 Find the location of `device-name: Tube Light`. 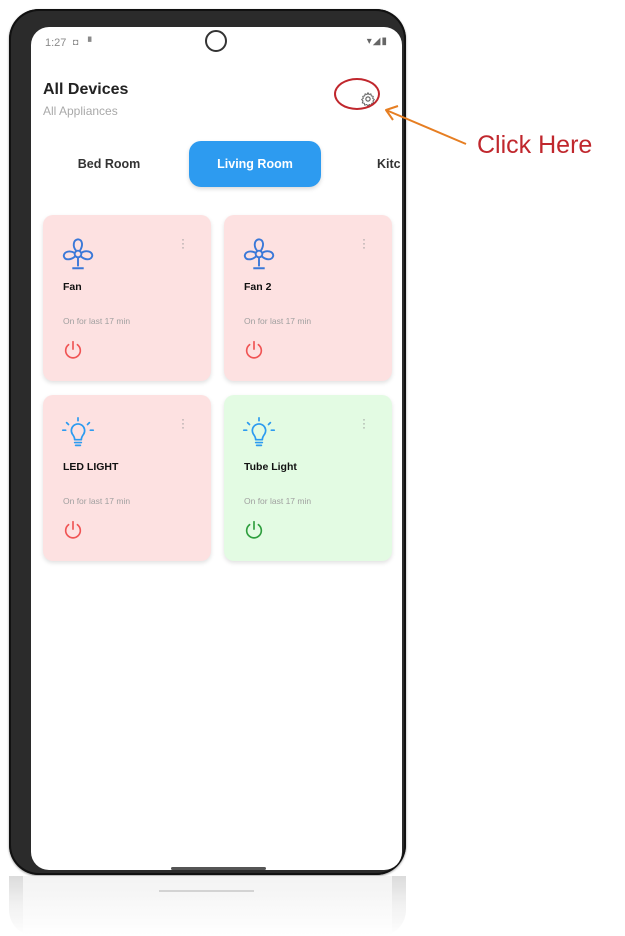

device-name: Tube Light is located at coordinates (270, 467).